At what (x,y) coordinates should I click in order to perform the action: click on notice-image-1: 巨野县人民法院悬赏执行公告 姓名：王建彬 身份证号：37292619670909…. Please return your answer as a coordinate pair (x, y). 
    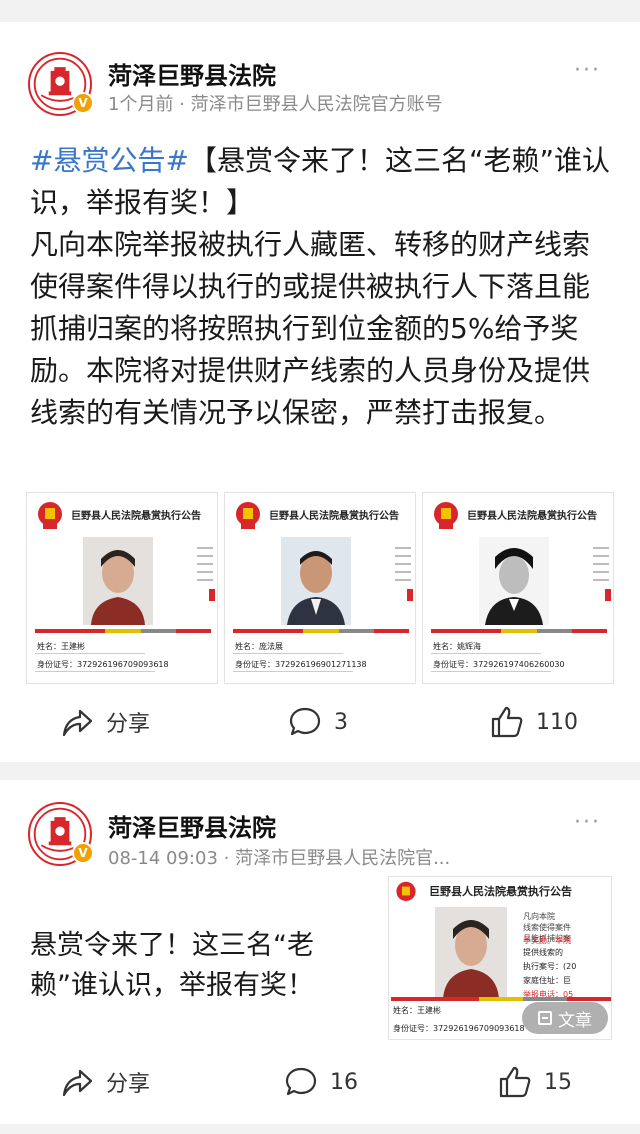
    Looking at the image, I should click on (122, 588).